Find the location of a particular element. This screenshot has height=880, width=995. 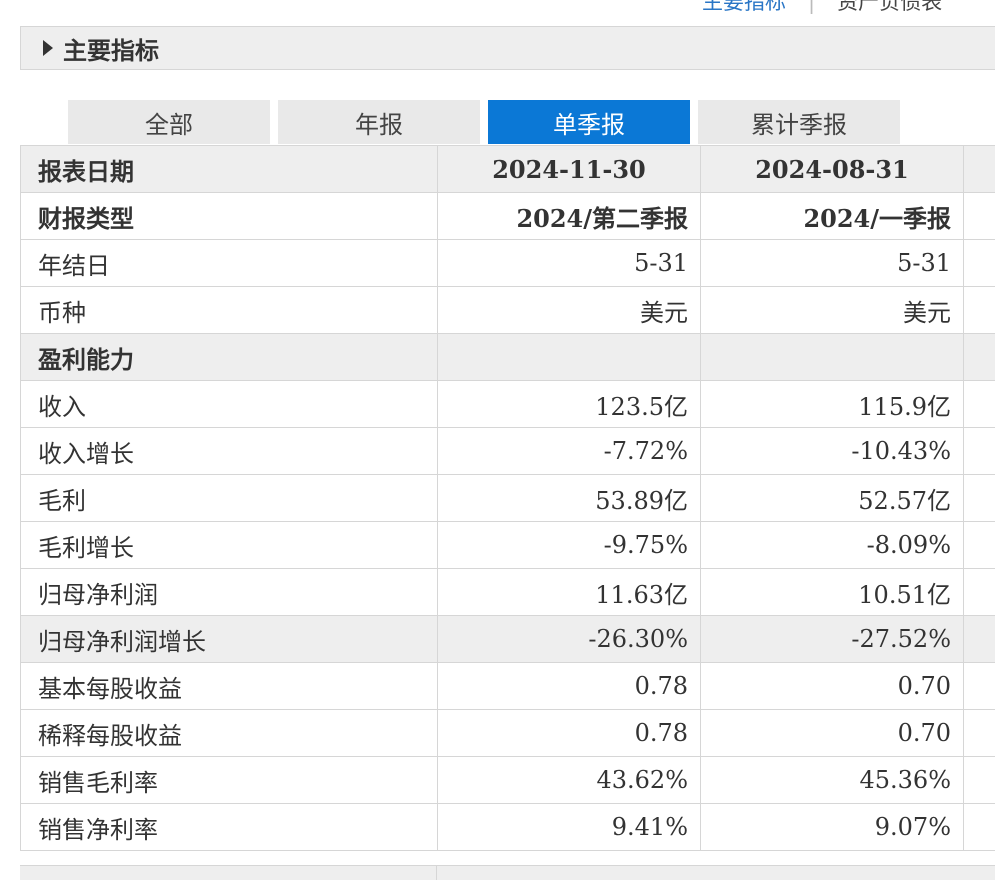

tab-single-quarter: 单季报 is located at coordinates (589, 122).